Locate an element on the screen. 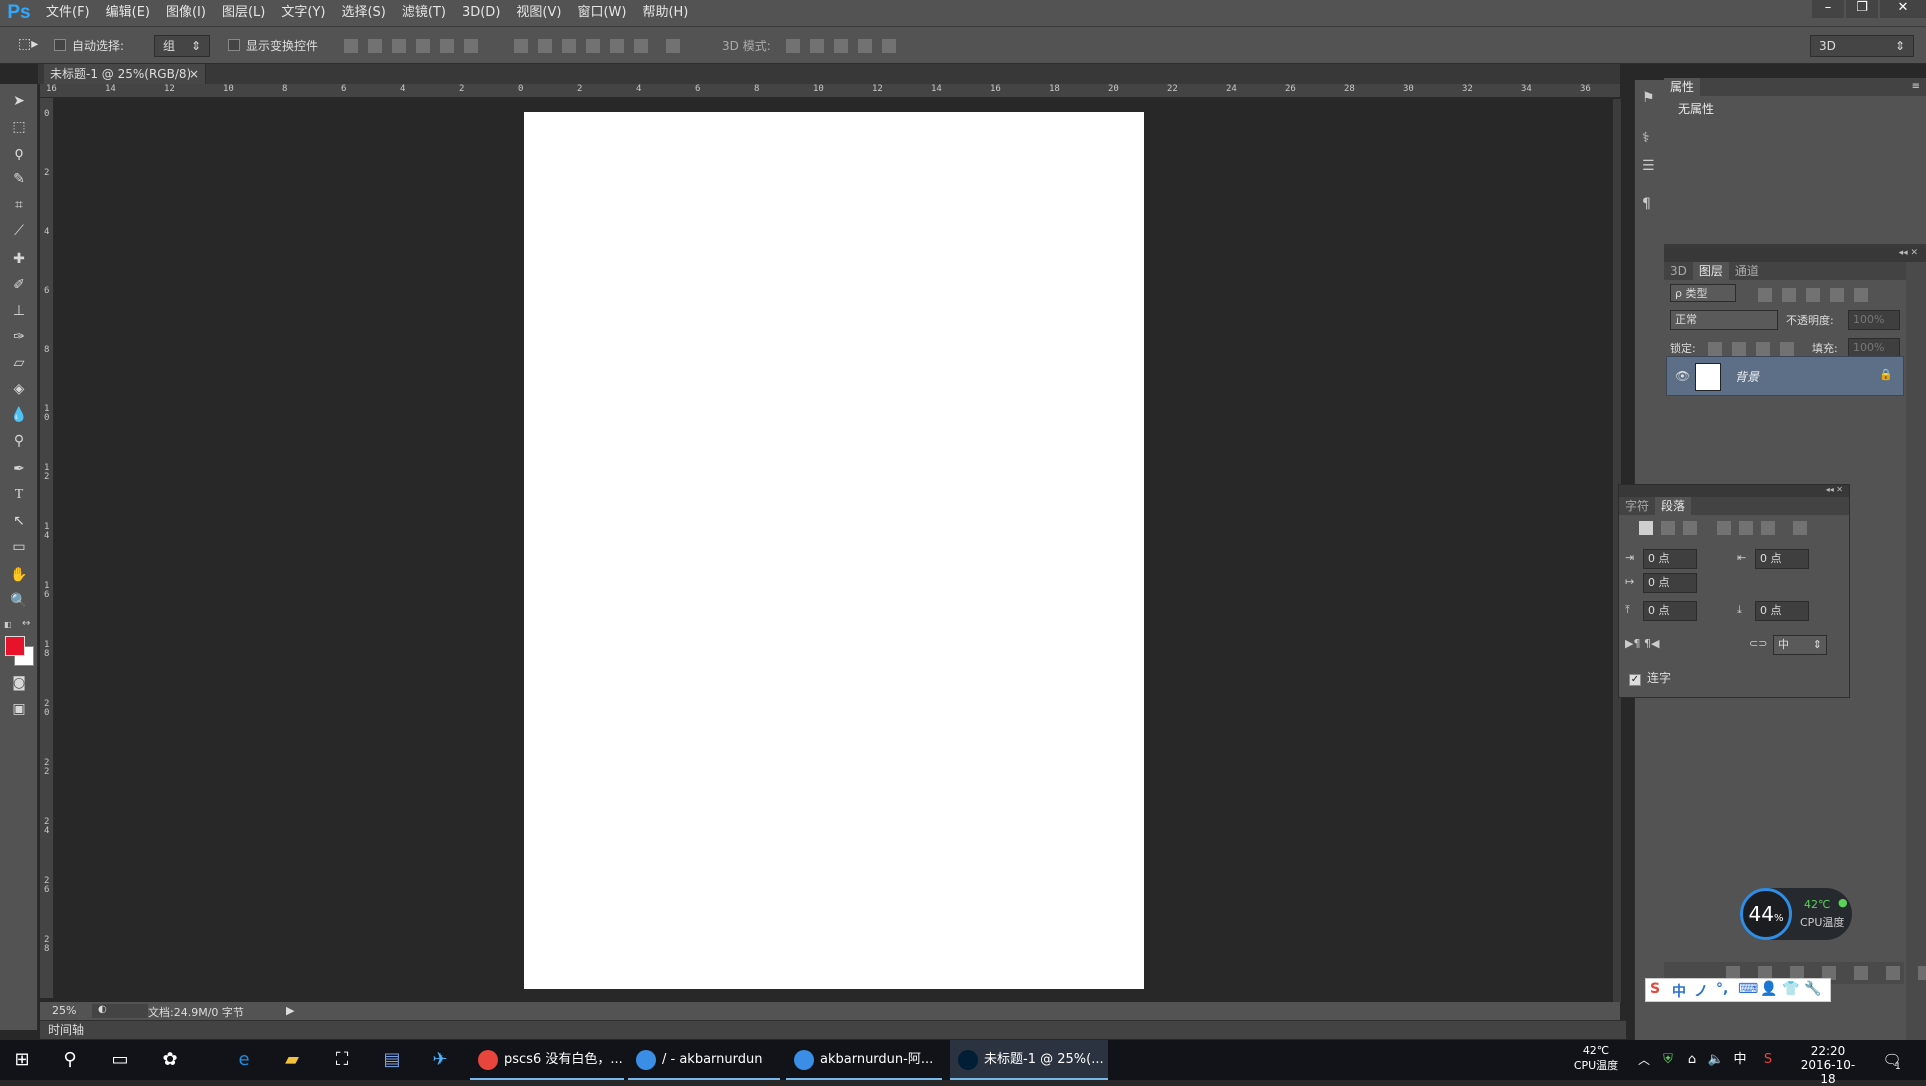 This screenshot has height=1086, width=1926. healing-brush-tool-icon: ✚ is located at coordinates (19, 259).